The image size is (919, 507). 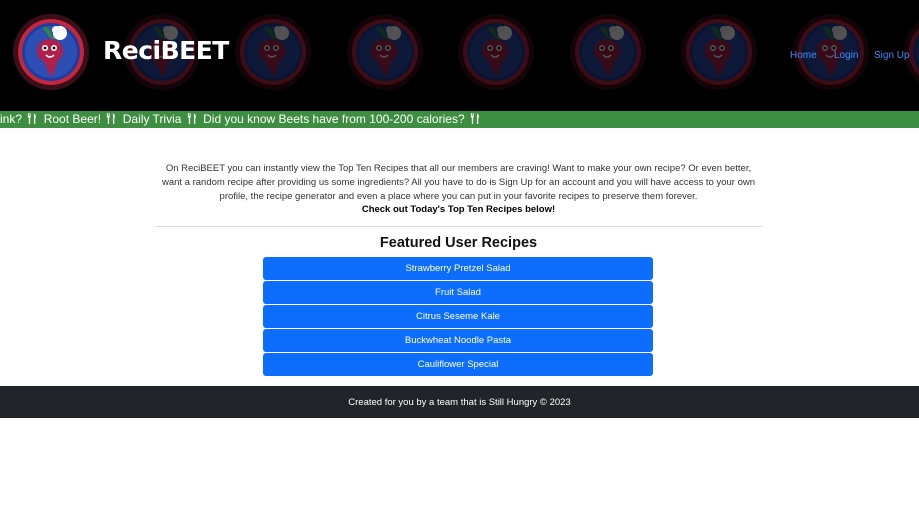 What do you see at coordinates (892, 55) in the screenshot?
I see `nav-signup-link: Sign Up` at bounding box center [892, 55].